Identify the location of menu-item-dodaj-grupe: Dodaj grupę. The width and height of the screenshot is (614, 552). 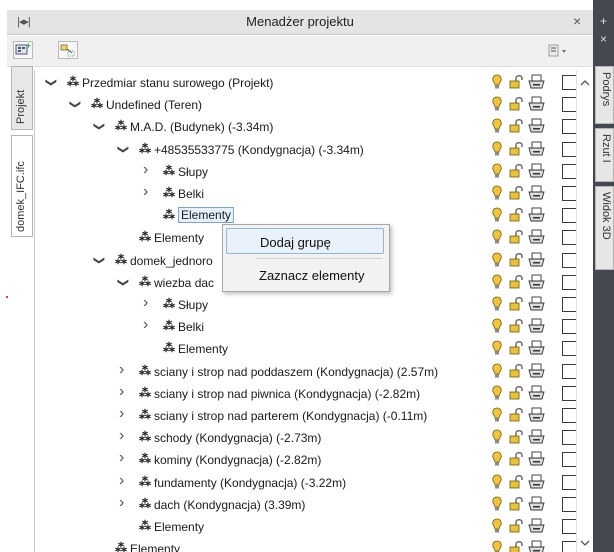
(305, 241).